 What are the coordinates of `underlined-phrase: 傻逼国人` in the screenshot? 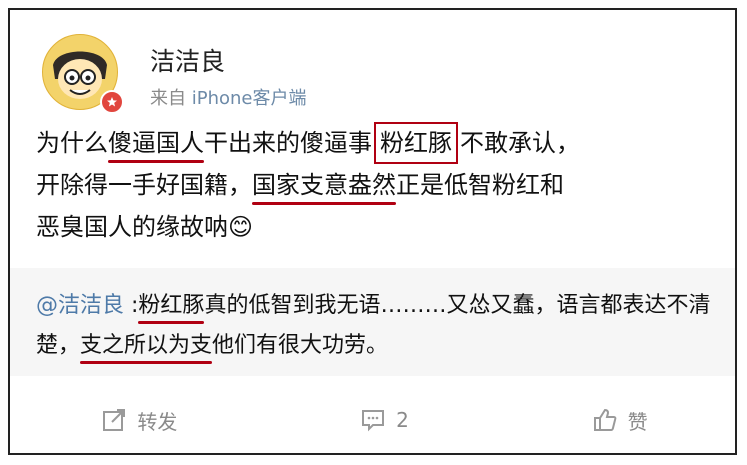 It's located at (156, 143).